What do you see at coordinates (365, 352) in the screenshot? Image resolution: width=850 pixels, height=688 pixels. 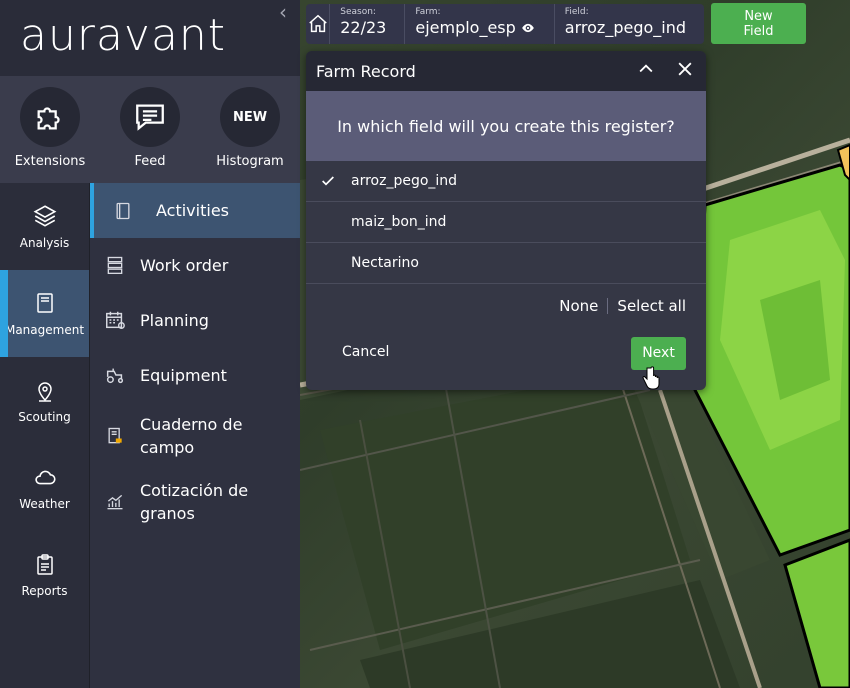 I see `cancel-button: Cancel` at bounding box center [365, 352].